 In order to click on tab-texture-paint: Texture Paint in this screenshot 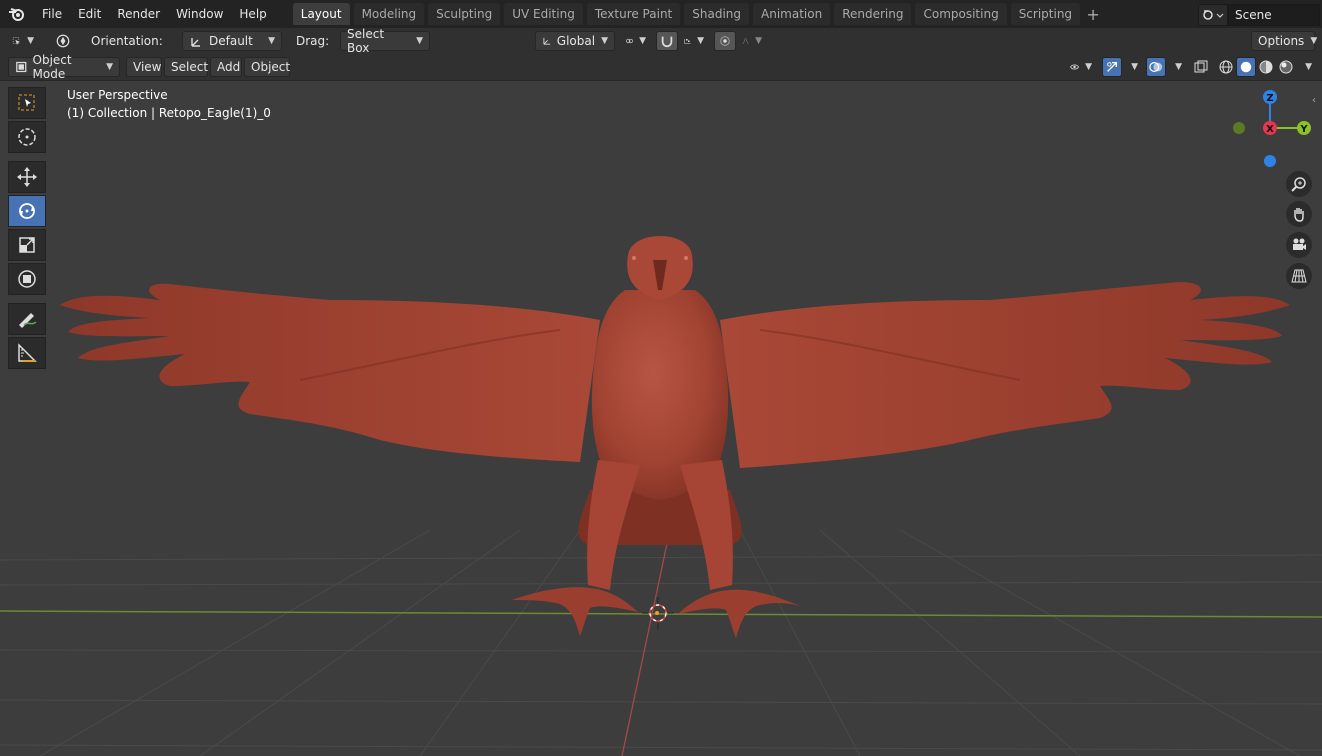, I will do `click(633, 14)`.